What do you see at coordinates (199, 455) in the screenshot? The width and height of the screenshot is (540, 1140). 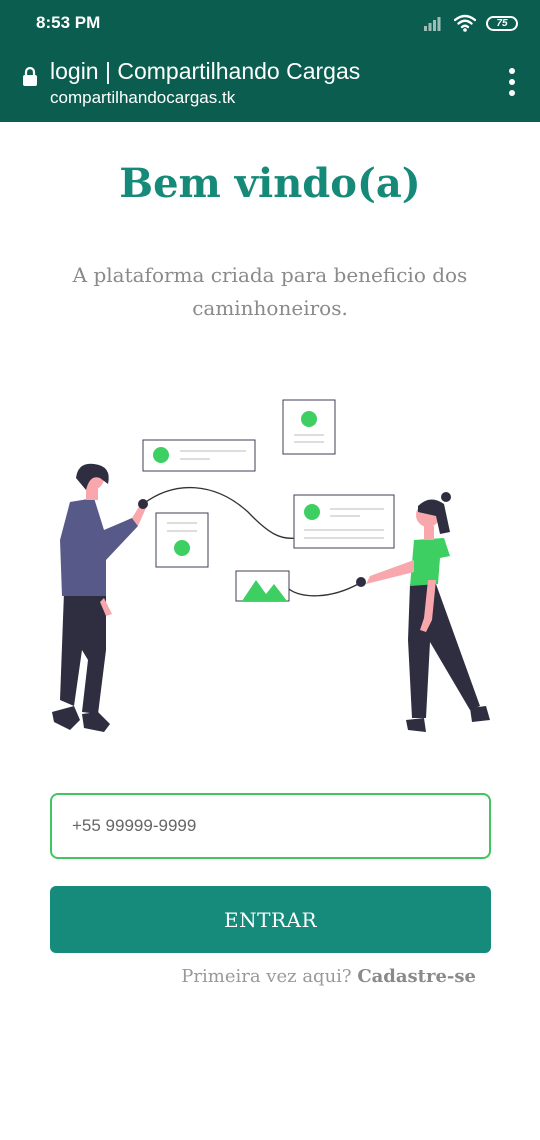 I see `card-left` at bounding box center [199, 455].